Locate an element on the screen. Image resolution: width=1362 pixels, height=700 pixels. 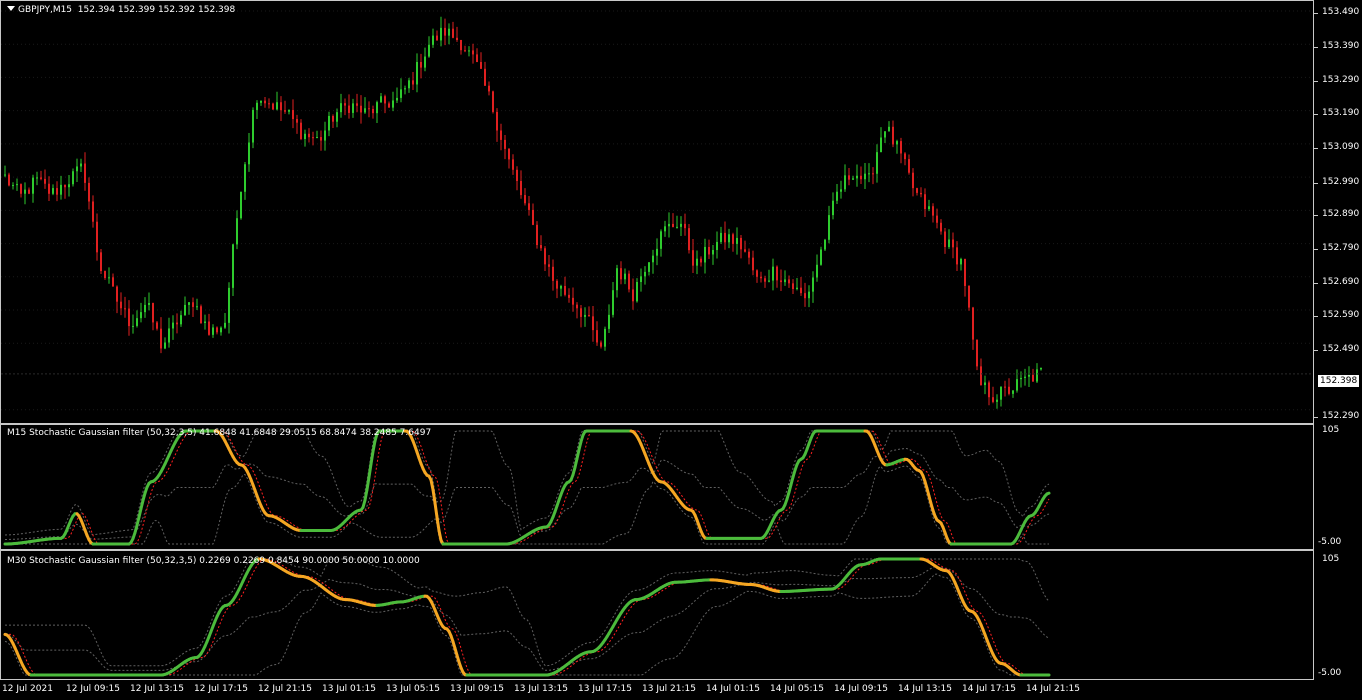
caret-down-icon is located at coordinates (11, 8).